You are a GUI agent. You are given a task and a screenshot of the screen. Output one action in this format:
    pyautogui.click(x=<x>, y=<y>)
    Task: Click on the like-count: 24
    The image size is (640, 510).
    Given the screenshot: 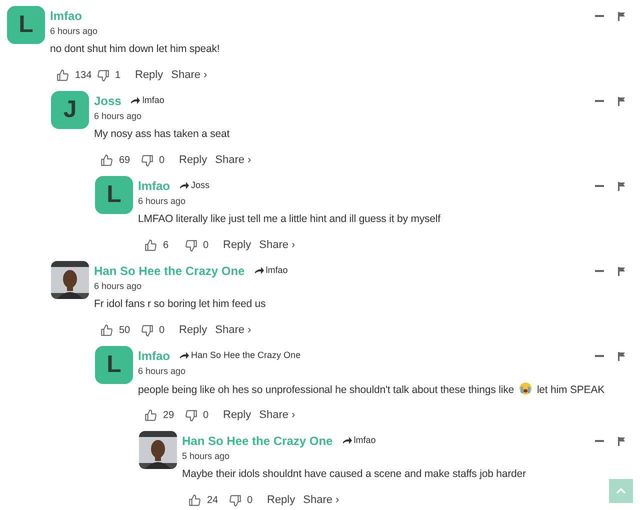 What is the action you would take?
    pyautogui.click(x=213, y=501)
    